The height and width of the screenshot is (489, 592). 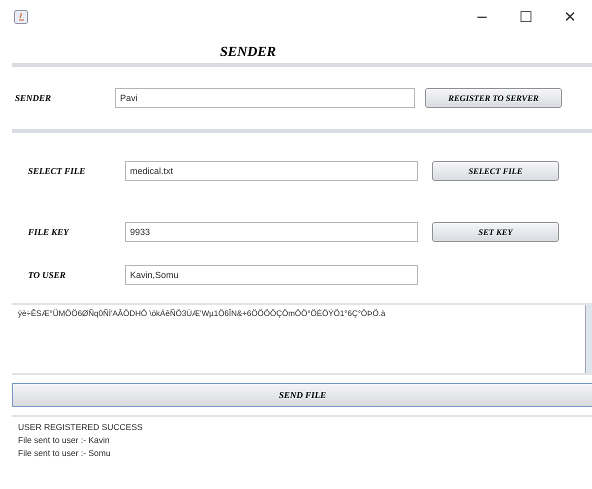 What do you see at coordinates (47, 275) in the screenshot?
I see `field-label: TO USER` at bounding box center [47, 275].